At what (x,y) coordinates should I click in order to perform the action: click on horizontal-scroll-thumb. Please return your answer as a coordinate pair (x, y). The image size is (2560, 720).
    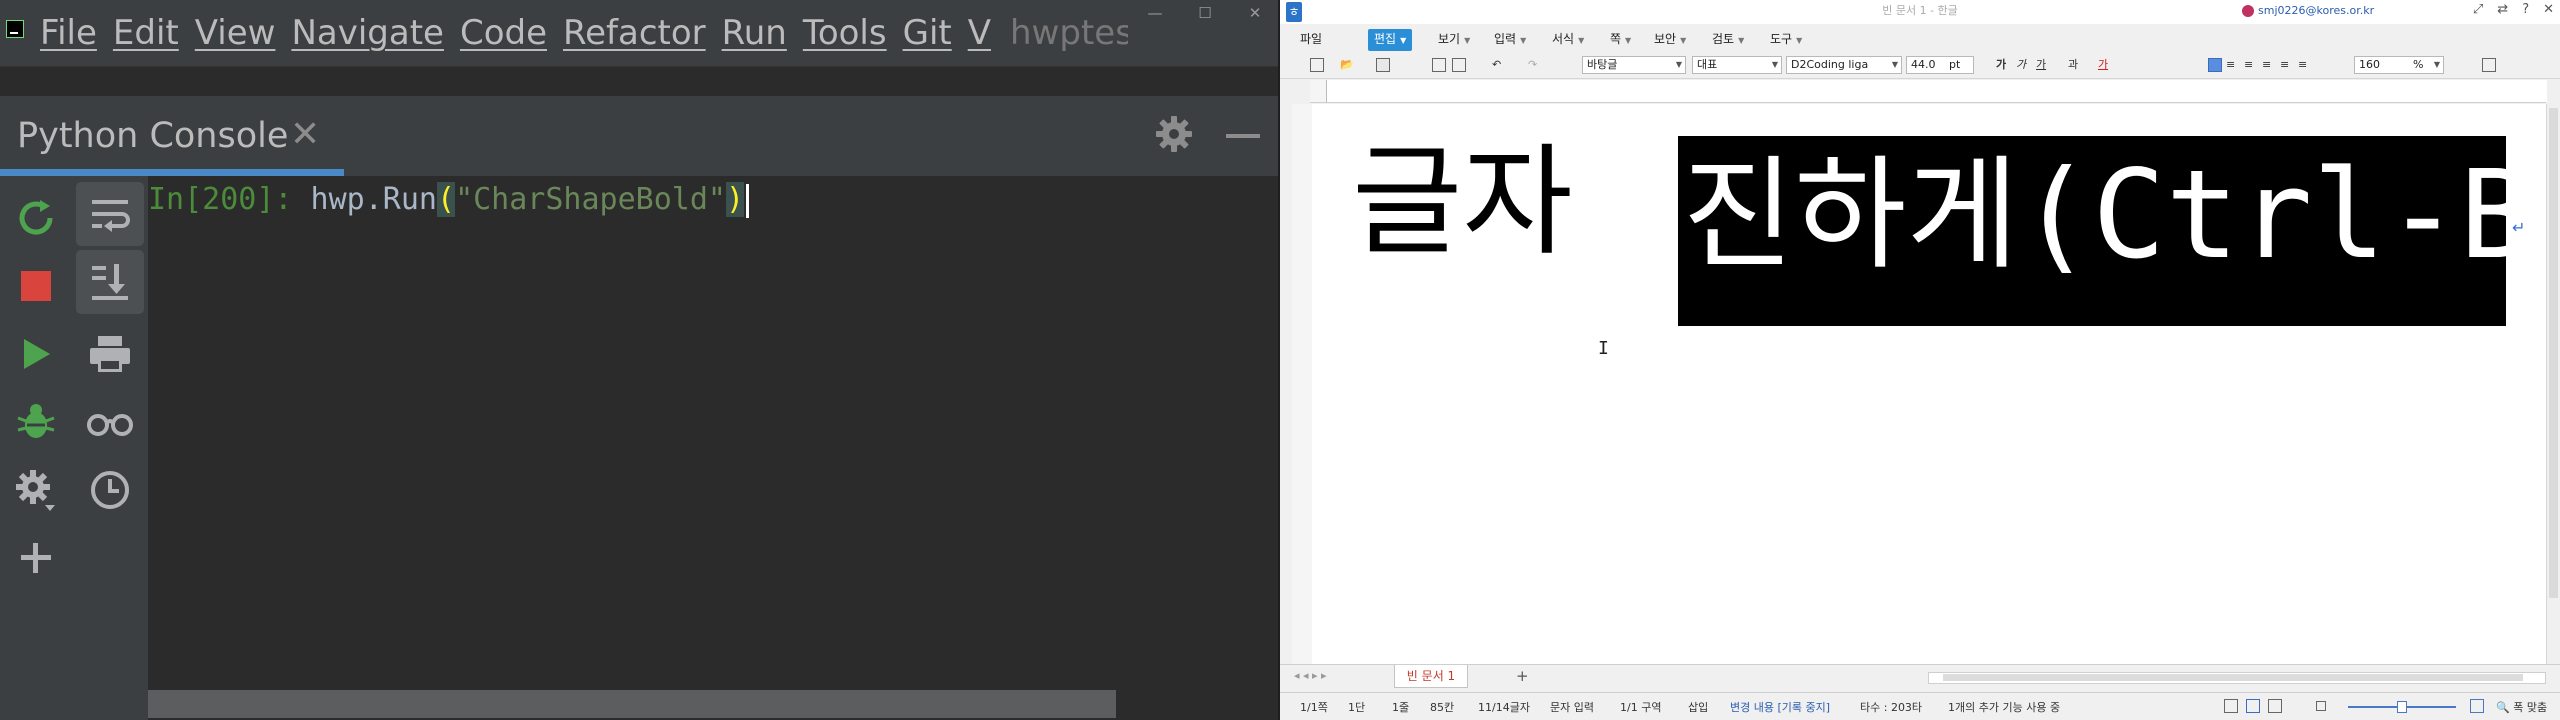
    Looking at the image, I should click on (2233, 677).